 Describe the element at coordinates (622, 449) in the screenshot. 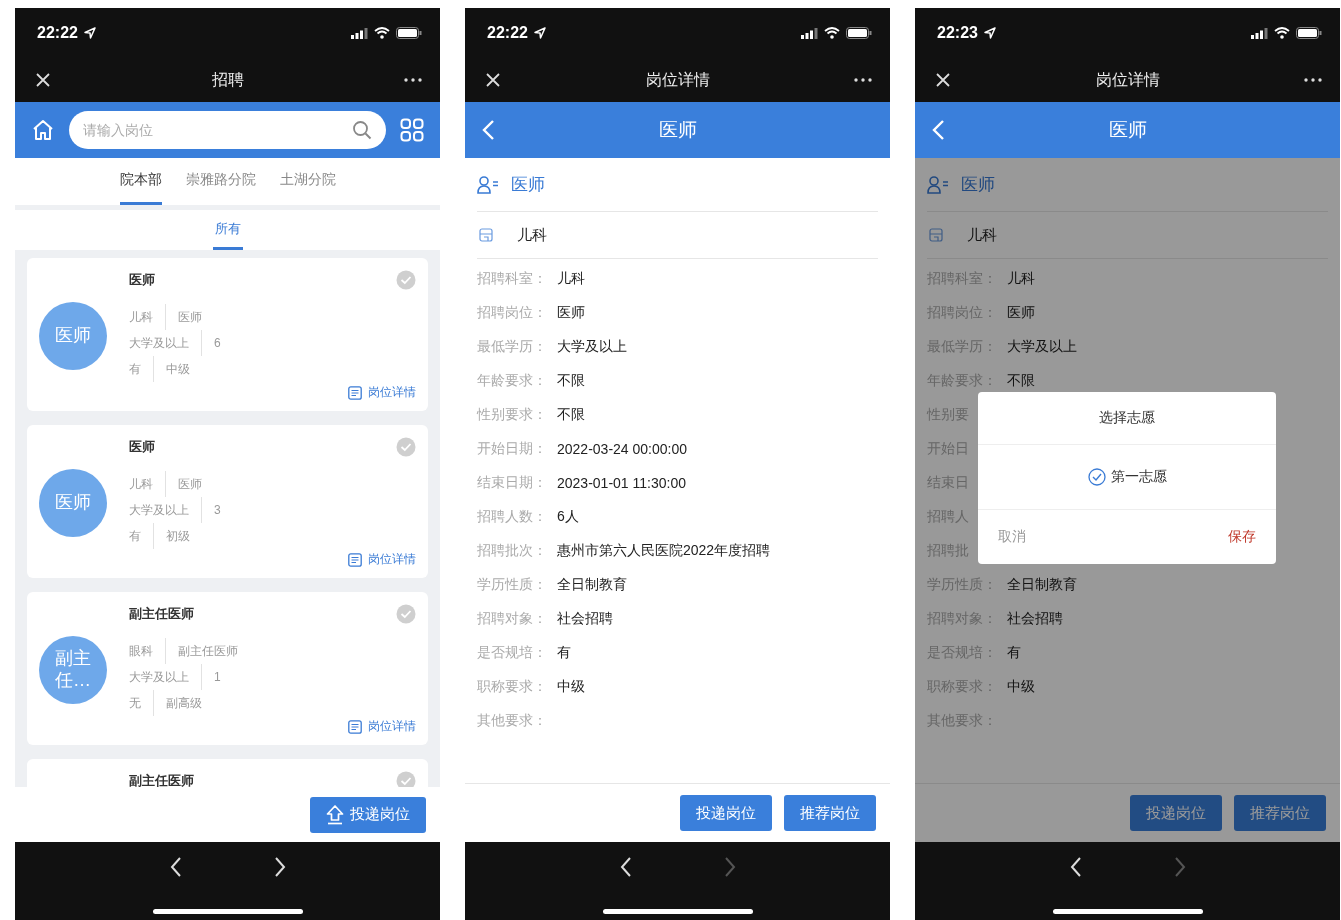

I see `field-value: 2022-03-24 00:00:00` at that location.